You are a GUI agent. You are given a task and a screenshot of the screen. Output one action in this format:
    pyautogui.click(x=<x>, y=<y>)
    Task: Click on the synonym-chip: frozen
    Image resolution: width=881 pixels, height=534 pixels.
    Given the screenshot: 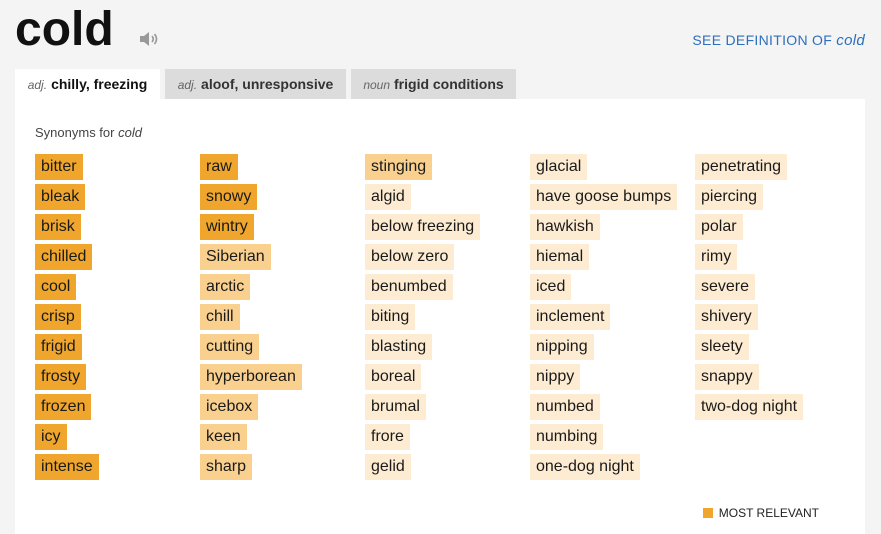 What is the action you would take?
    pyautogui.click(x=63, y=407)
    